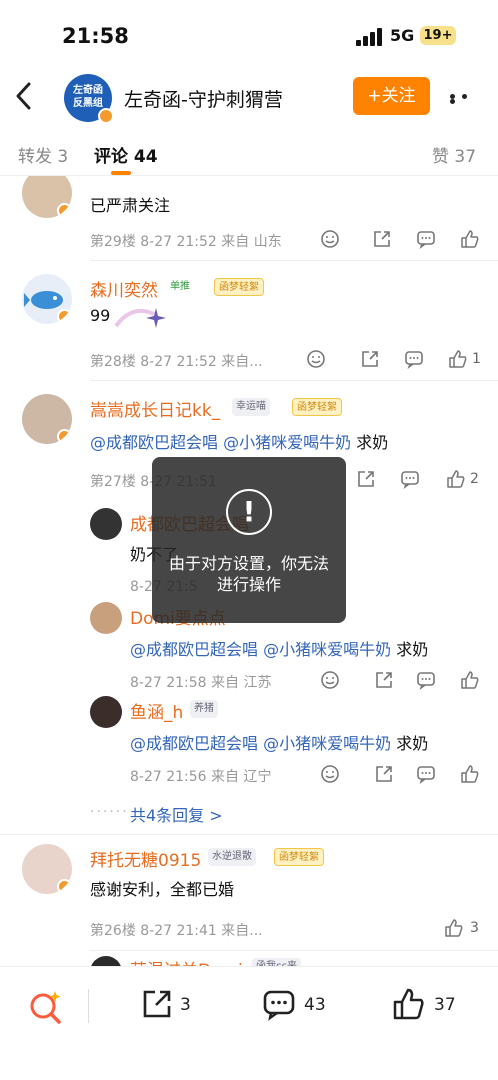 This screenshot has width=498, height=1080. What do you see at coordinates (186, 961) in the screenshot?
I see `comment-username: 萌混过关Domi` at bounding box center [186, 961].